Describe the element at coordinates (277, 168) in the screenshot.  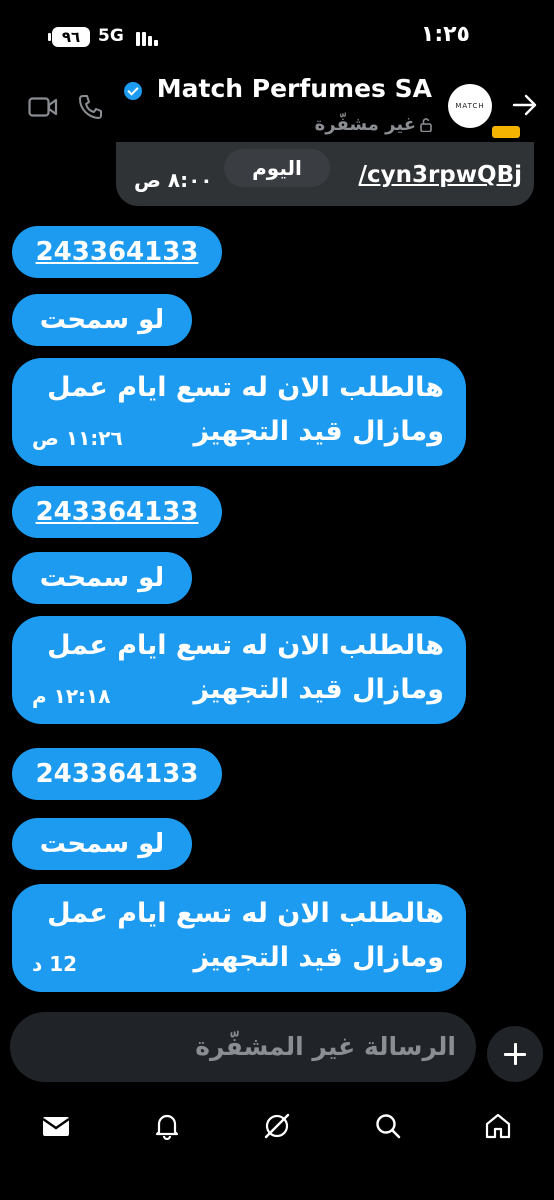
I see `day-separator: اليوم` at that location.